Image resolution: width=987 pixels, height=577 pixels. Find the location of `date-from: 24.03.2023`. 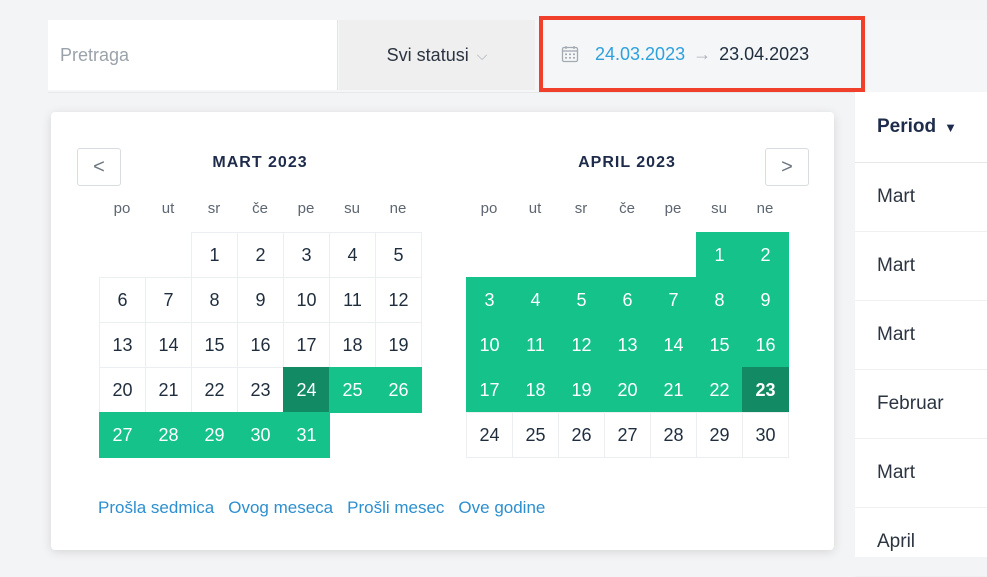

date-from: 24.03.2023 is located at coordinates (640, 54).